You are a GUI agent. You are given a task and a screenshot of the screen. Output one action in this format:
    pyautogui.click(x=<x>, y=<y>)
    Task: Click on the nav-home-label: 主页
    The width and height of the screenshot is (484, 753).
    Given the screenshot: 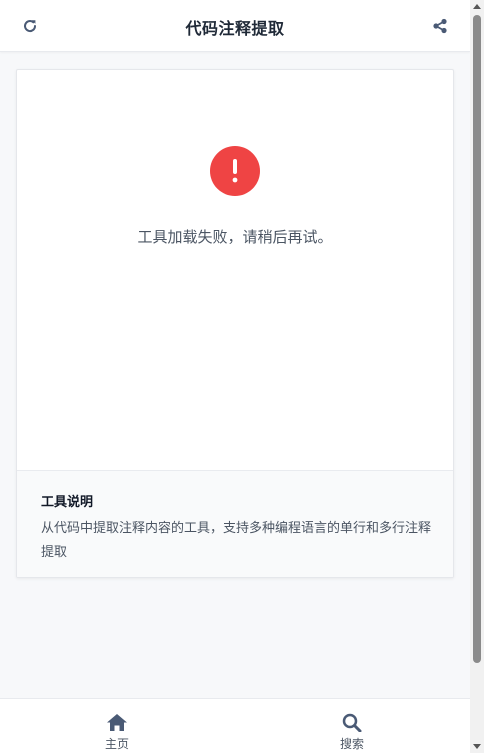 What is the action you would take?
    pyautogui.click(x=116, y=744)
    